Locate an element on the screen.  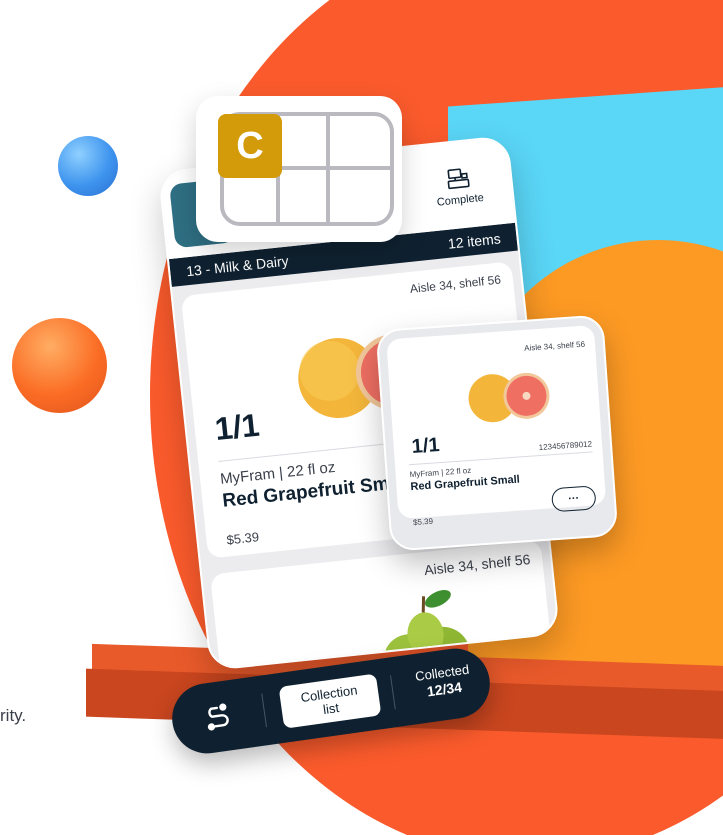
more-options-button: ··· is located at coordinates (573, 499).